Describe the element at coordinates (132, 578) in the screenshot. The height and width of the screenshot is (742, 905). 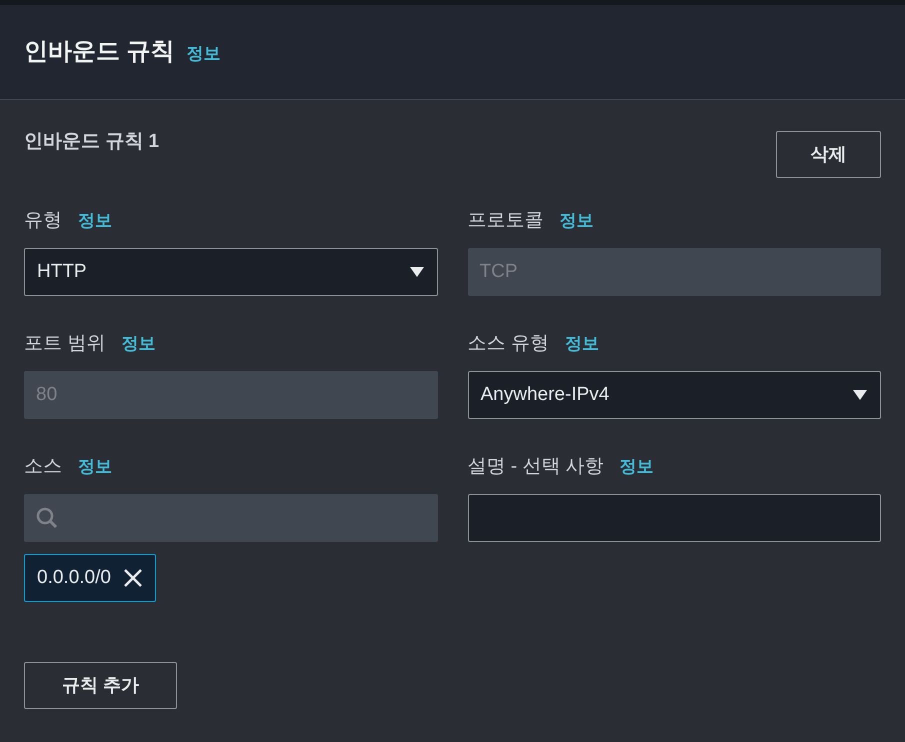
I see `close-icon` at that location.